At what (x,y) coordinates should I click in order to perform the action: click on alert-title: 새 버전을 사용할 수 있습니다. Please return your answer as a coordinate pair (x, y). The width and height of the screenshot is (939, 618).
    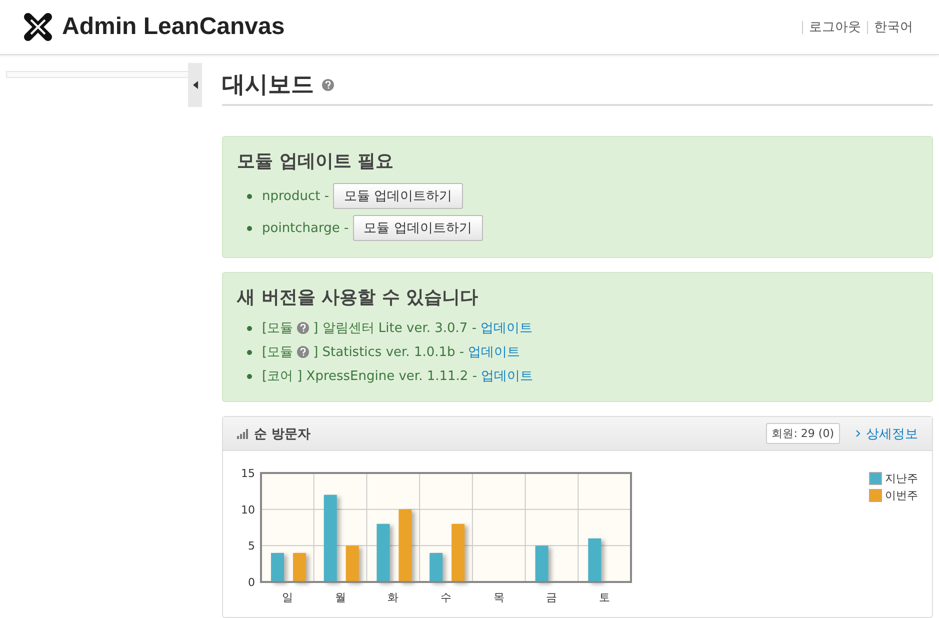
    Looking at the image, I should click on (358, 297).